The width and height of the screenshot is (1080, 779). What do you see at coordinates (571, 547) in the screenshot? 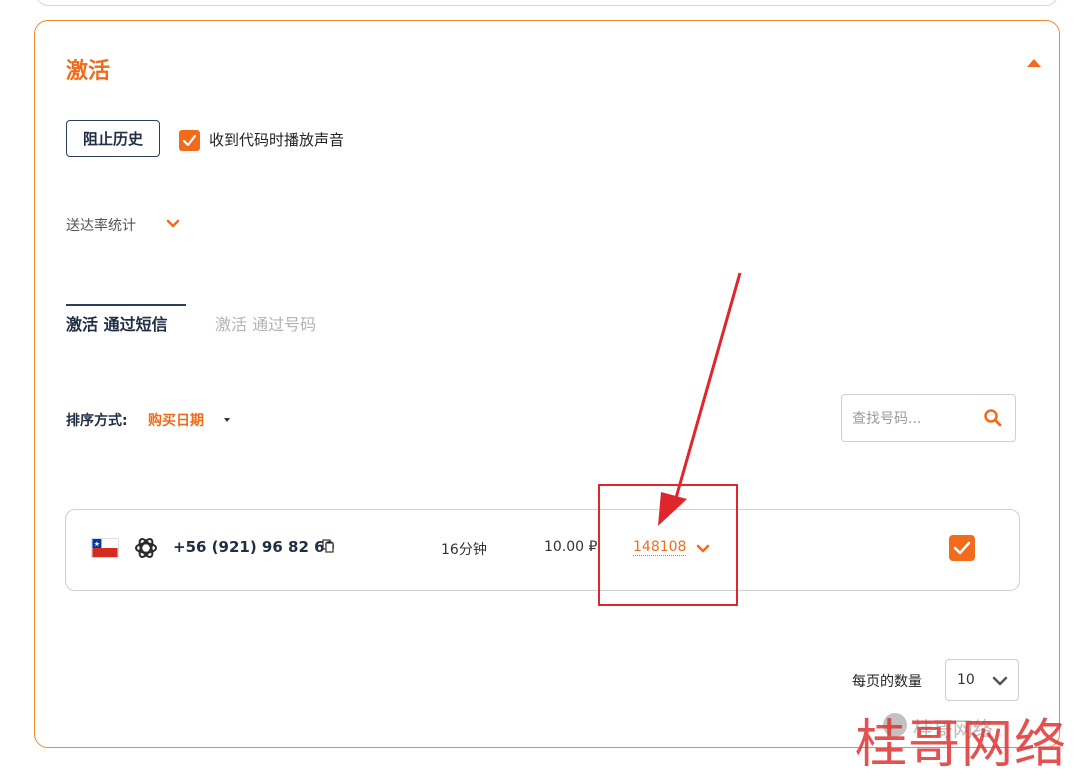
I see `price: 10.00 ₽` at bounding box center [571, 547].